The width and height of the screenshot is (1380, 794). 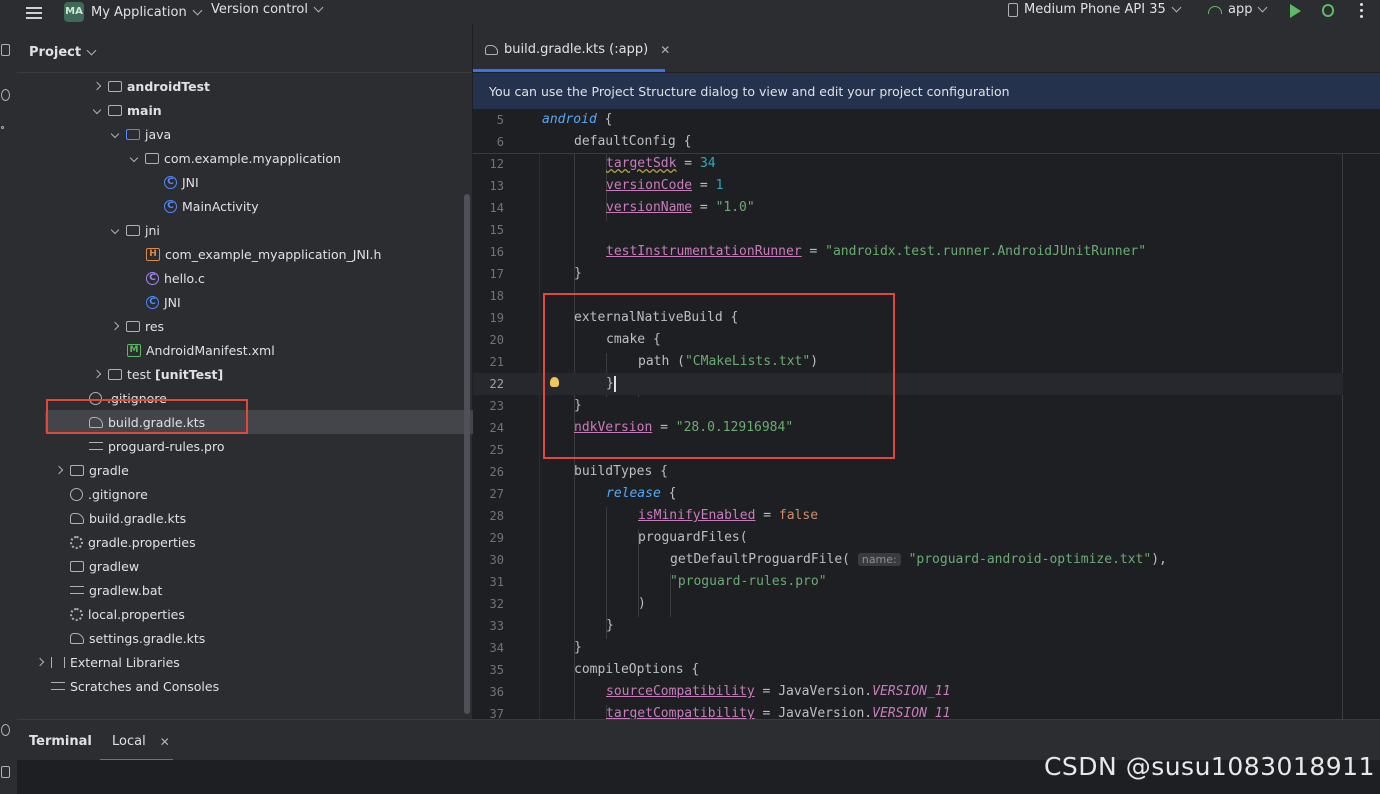 I want to click on project-view-selector: Project, so click(x=63, y=52).